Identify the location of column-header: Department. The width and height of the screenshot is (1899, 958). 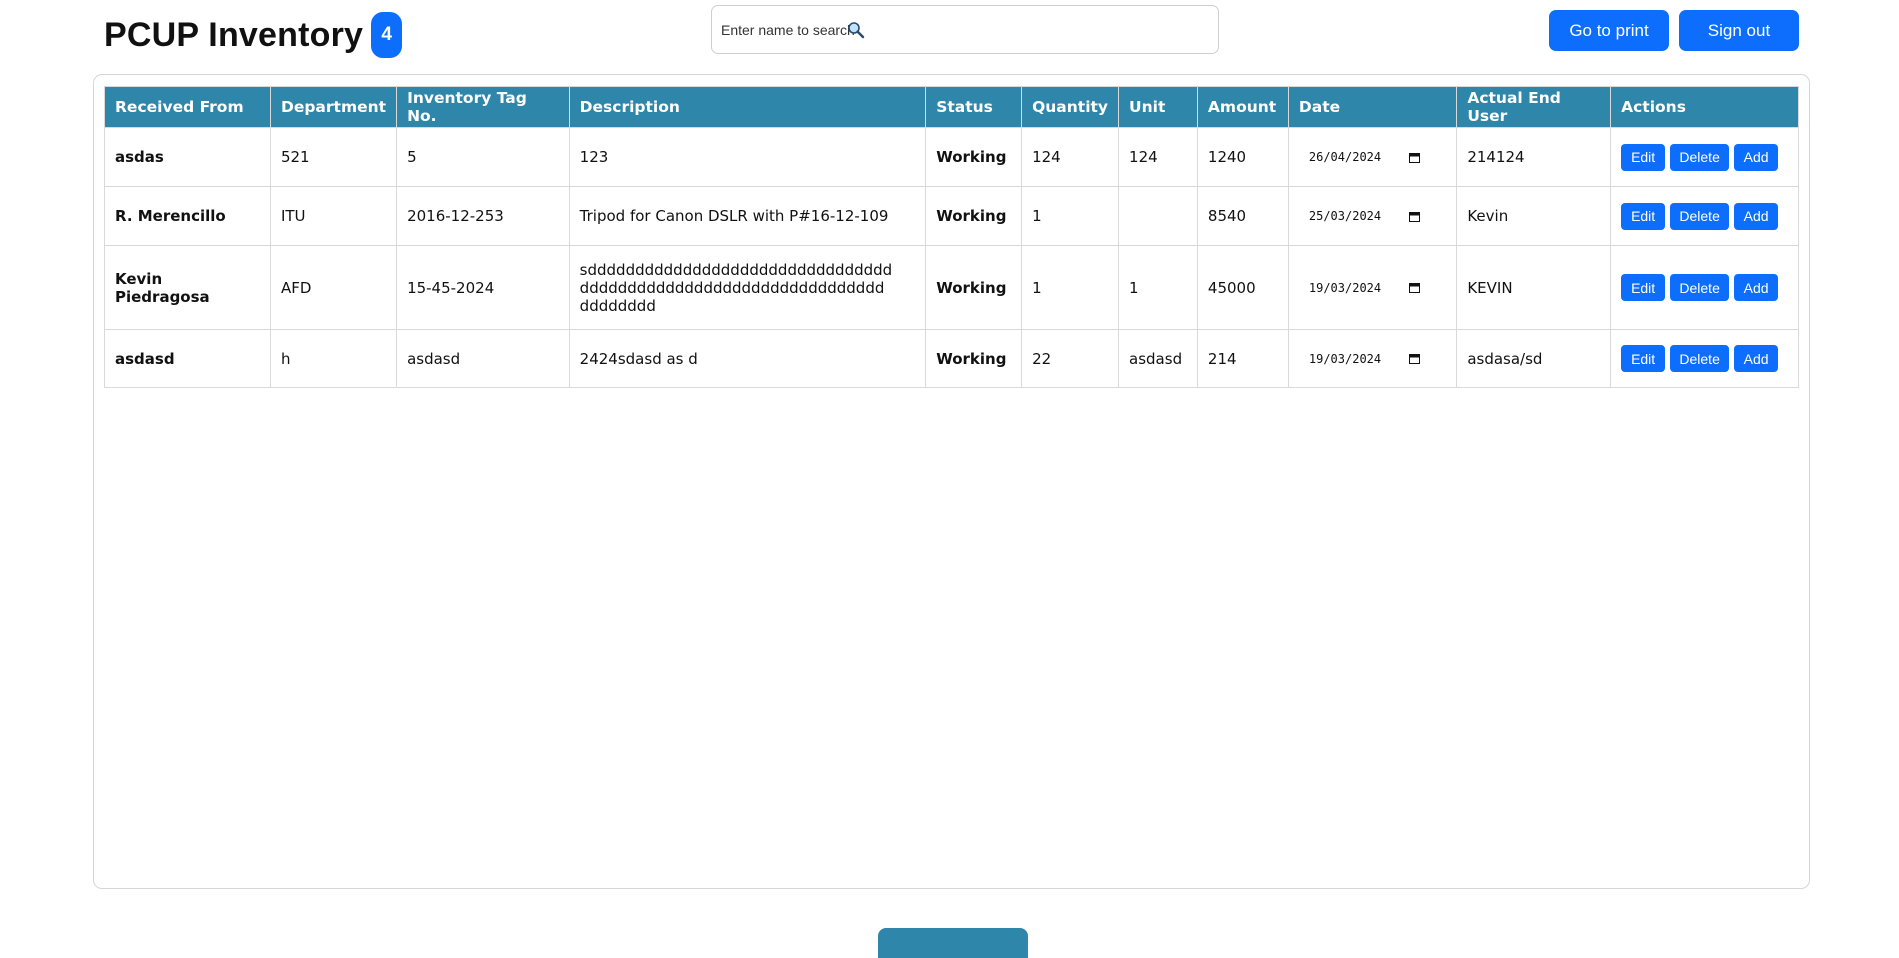
(333, 107).